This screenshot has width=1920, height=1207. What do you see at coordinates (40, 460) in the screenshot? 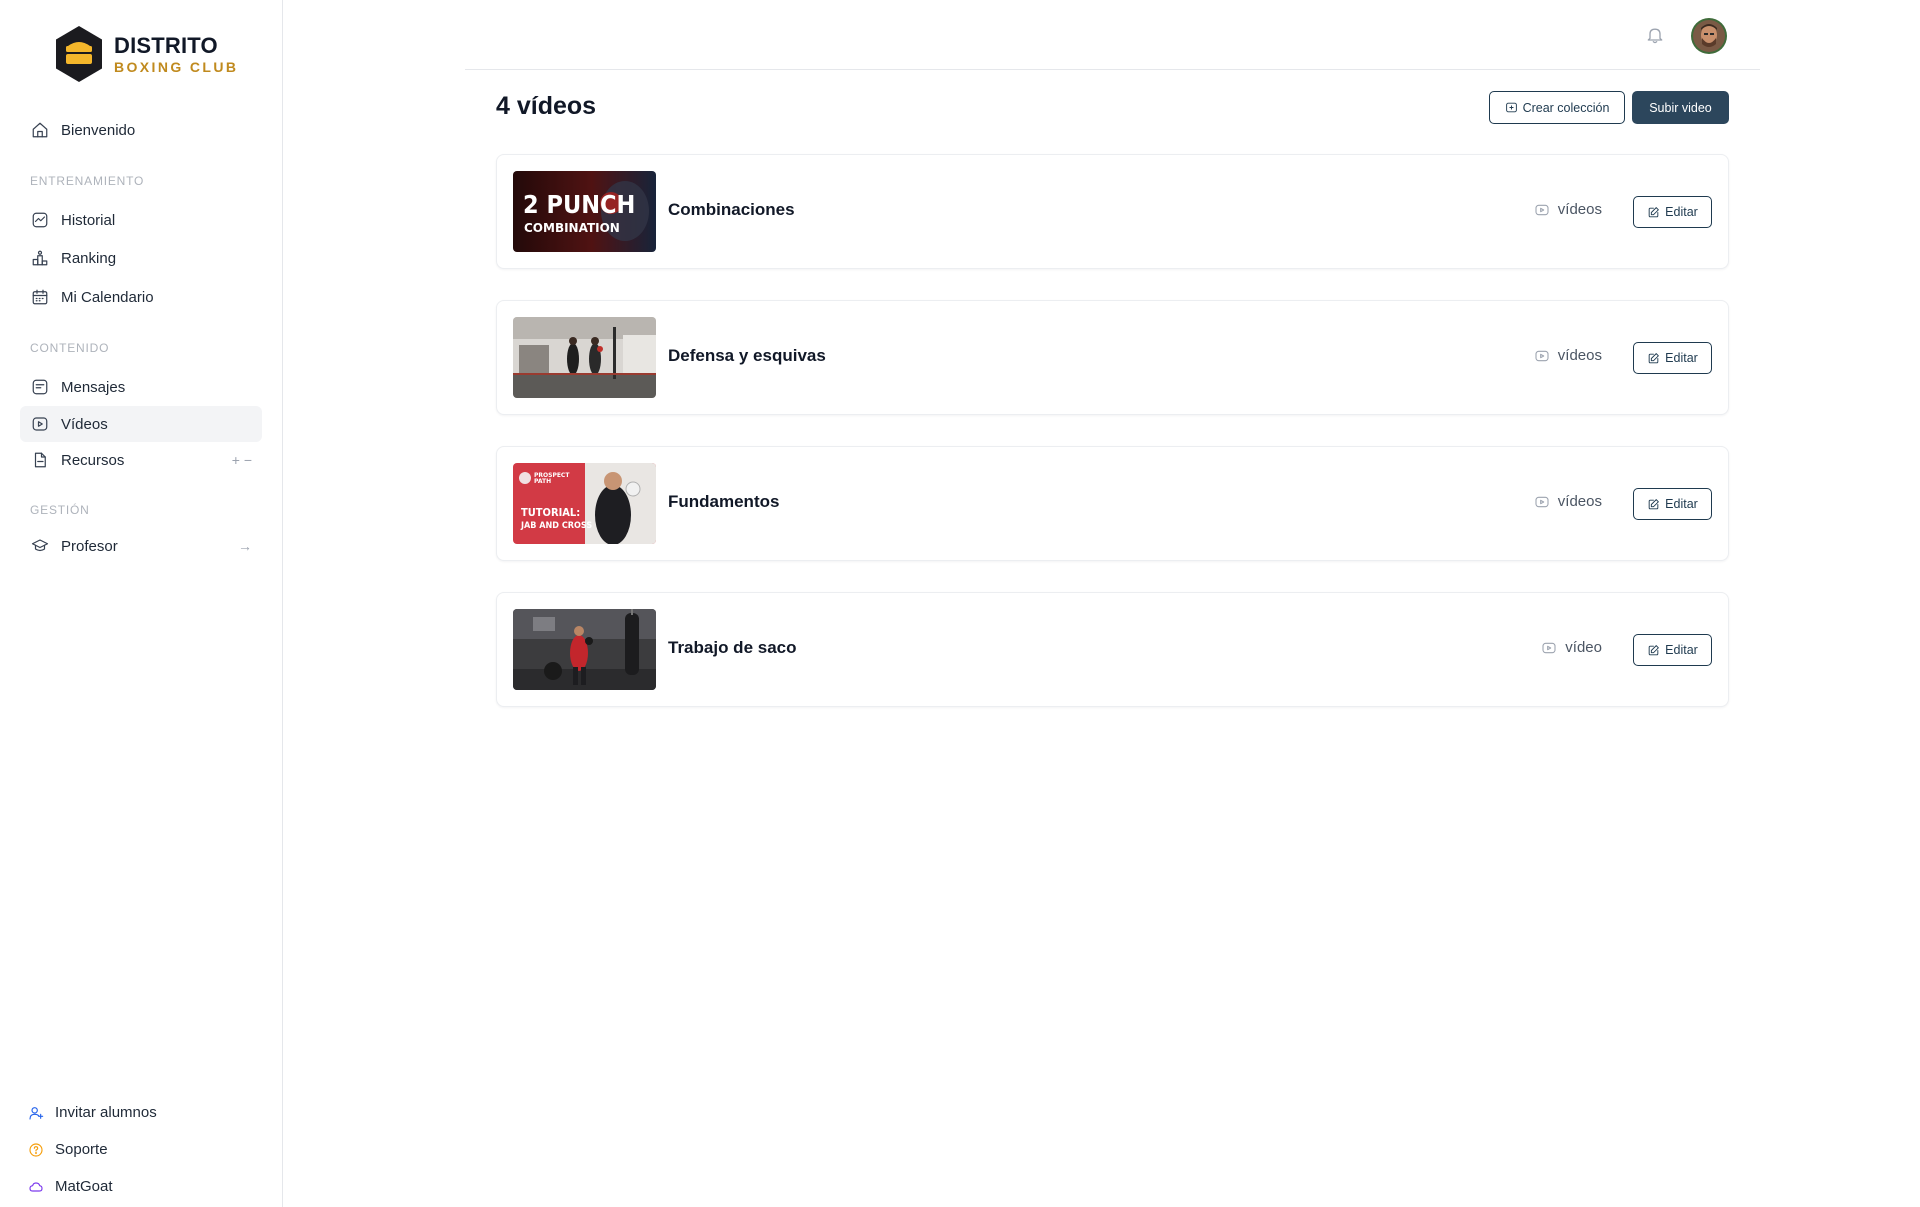
I see `file-icon` at bounding box center [40, 460].